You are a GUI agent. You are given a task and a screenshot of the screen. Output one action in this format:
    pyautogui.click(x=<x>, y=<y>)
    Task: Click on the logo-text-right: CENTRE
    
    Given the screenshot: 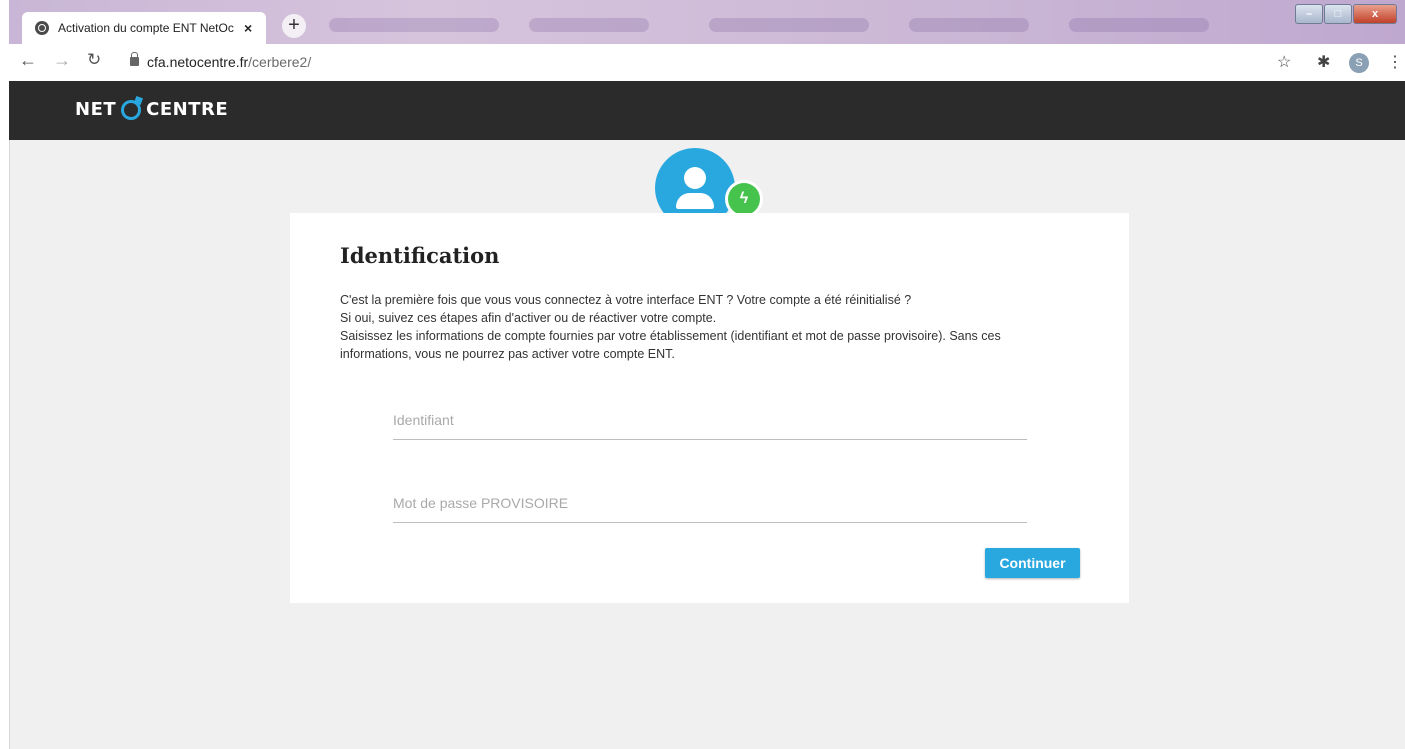 What is the action you would take?
    pyautogui.click(x=187, y=109)
    